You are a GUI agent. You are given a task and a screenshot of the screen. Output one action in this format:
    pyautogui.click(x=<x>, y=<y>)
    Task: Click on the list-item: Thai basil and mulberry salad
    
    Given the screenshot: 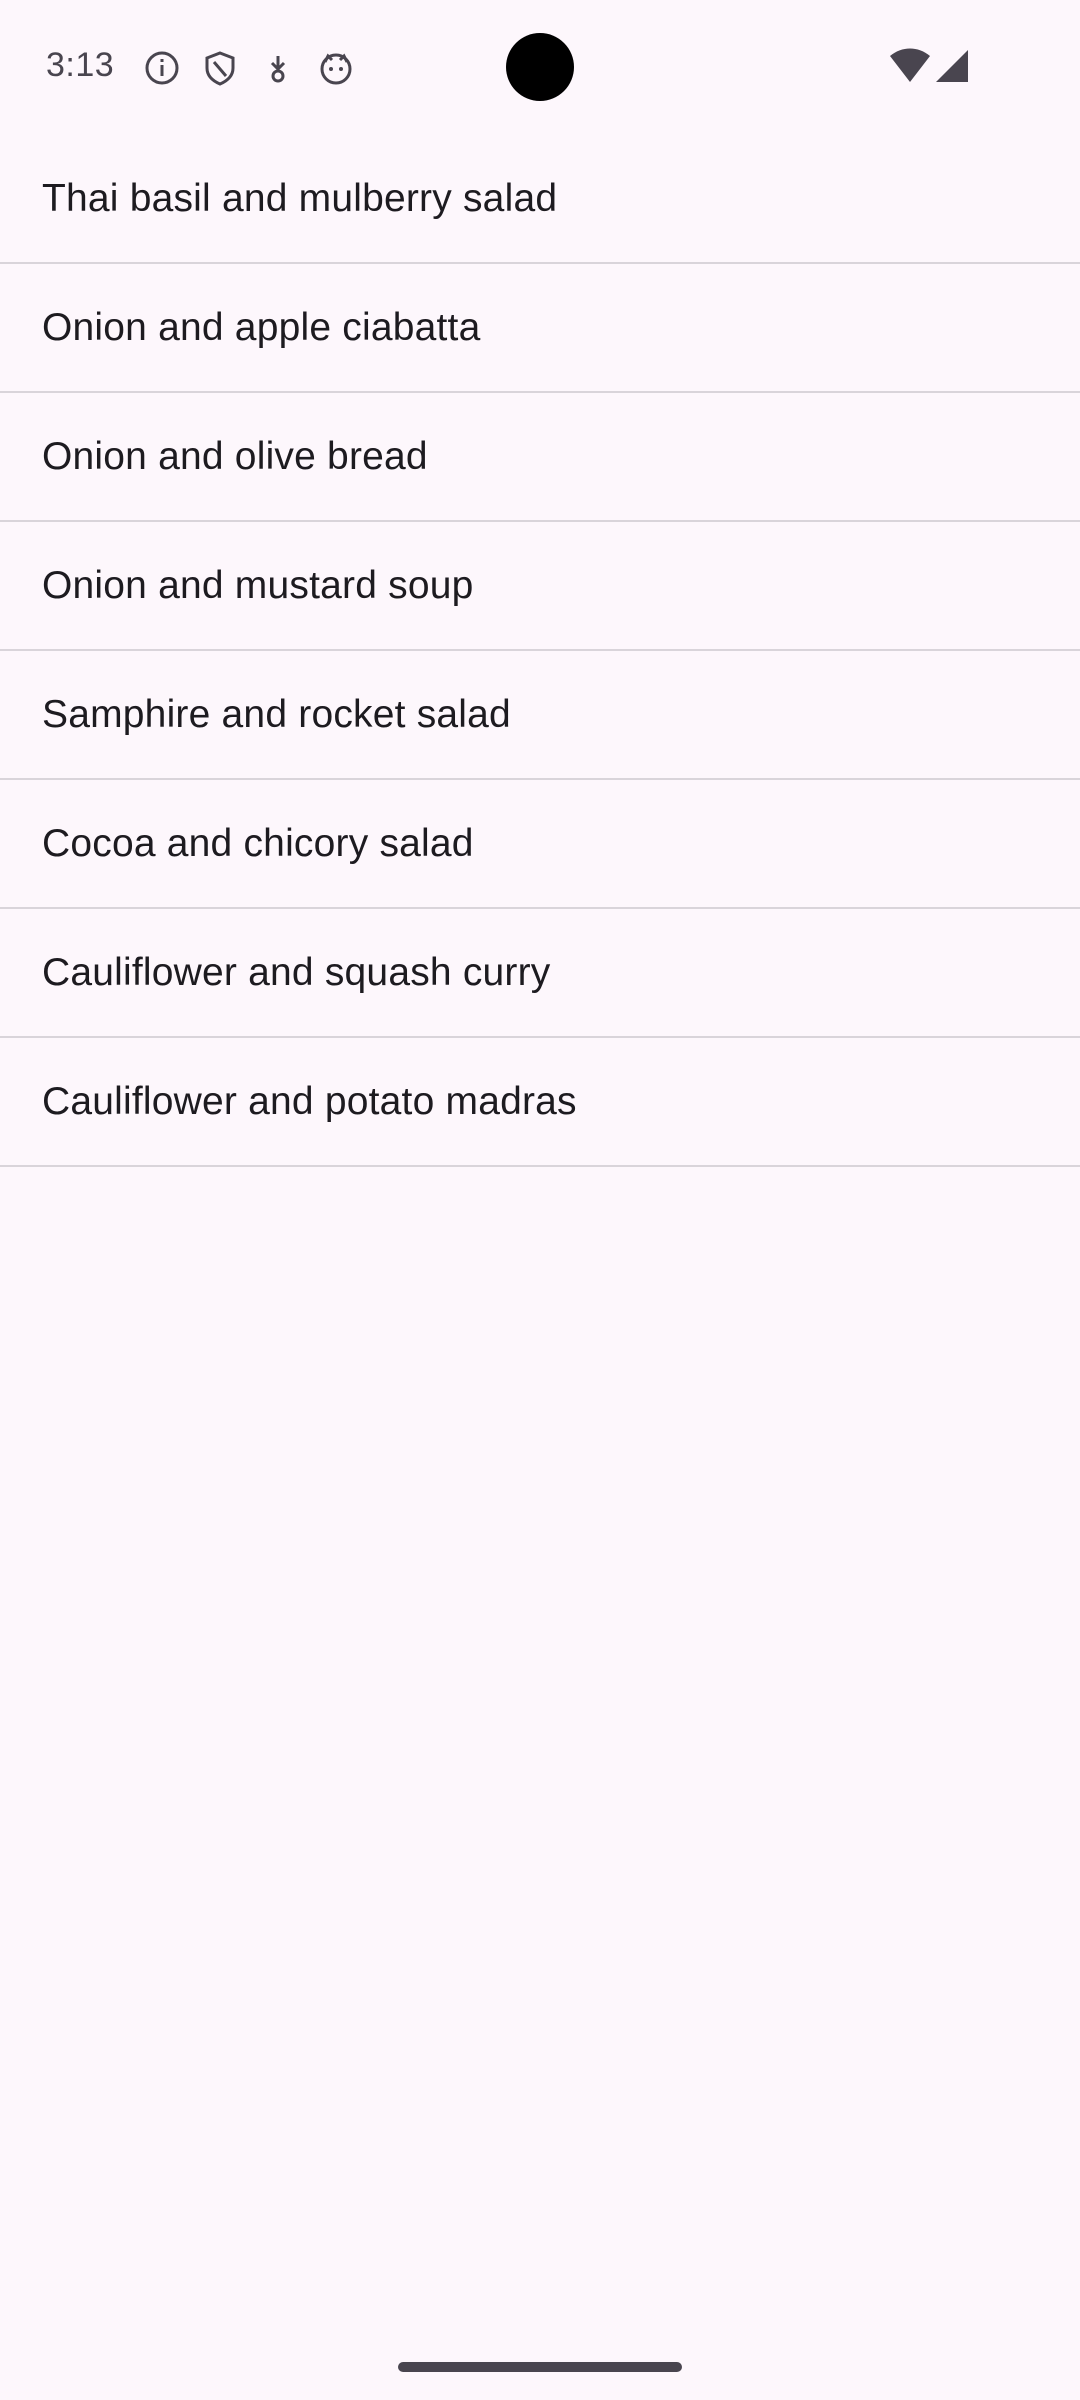 What is the action you would take?
    pyautogui.click(x=540, y=200)
    